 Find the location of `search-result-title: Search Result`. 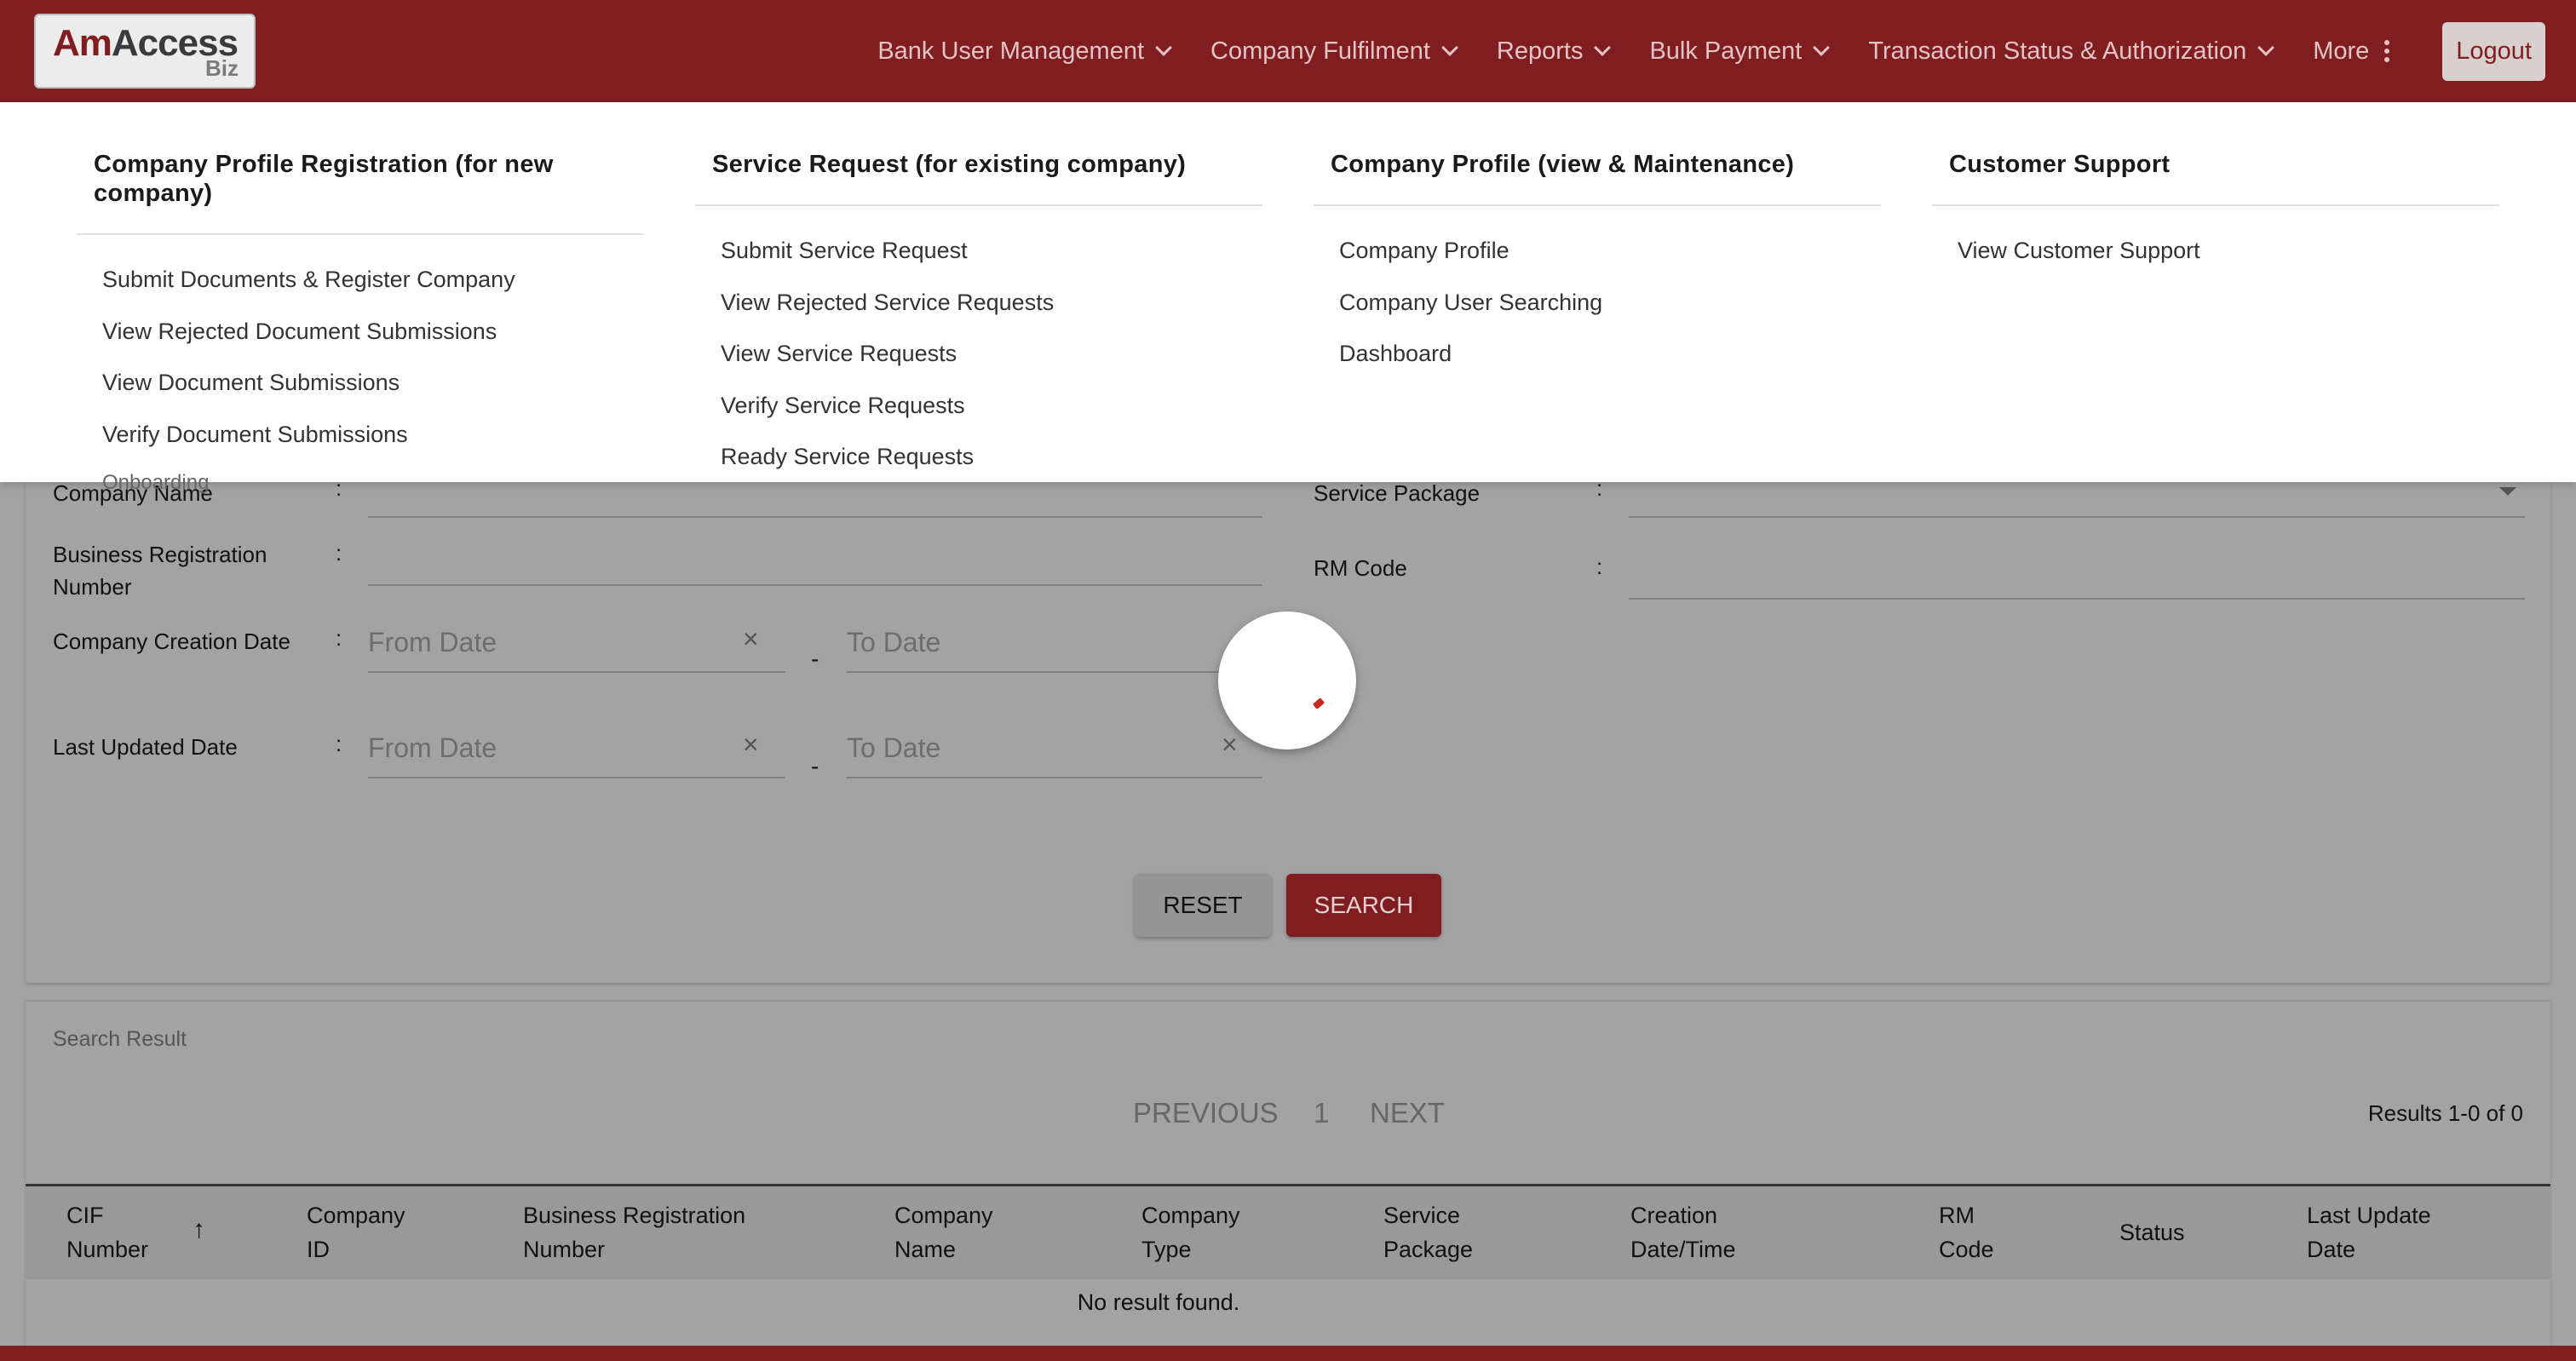

search-result-title: Search Result is located at coordinates (120, 1039).